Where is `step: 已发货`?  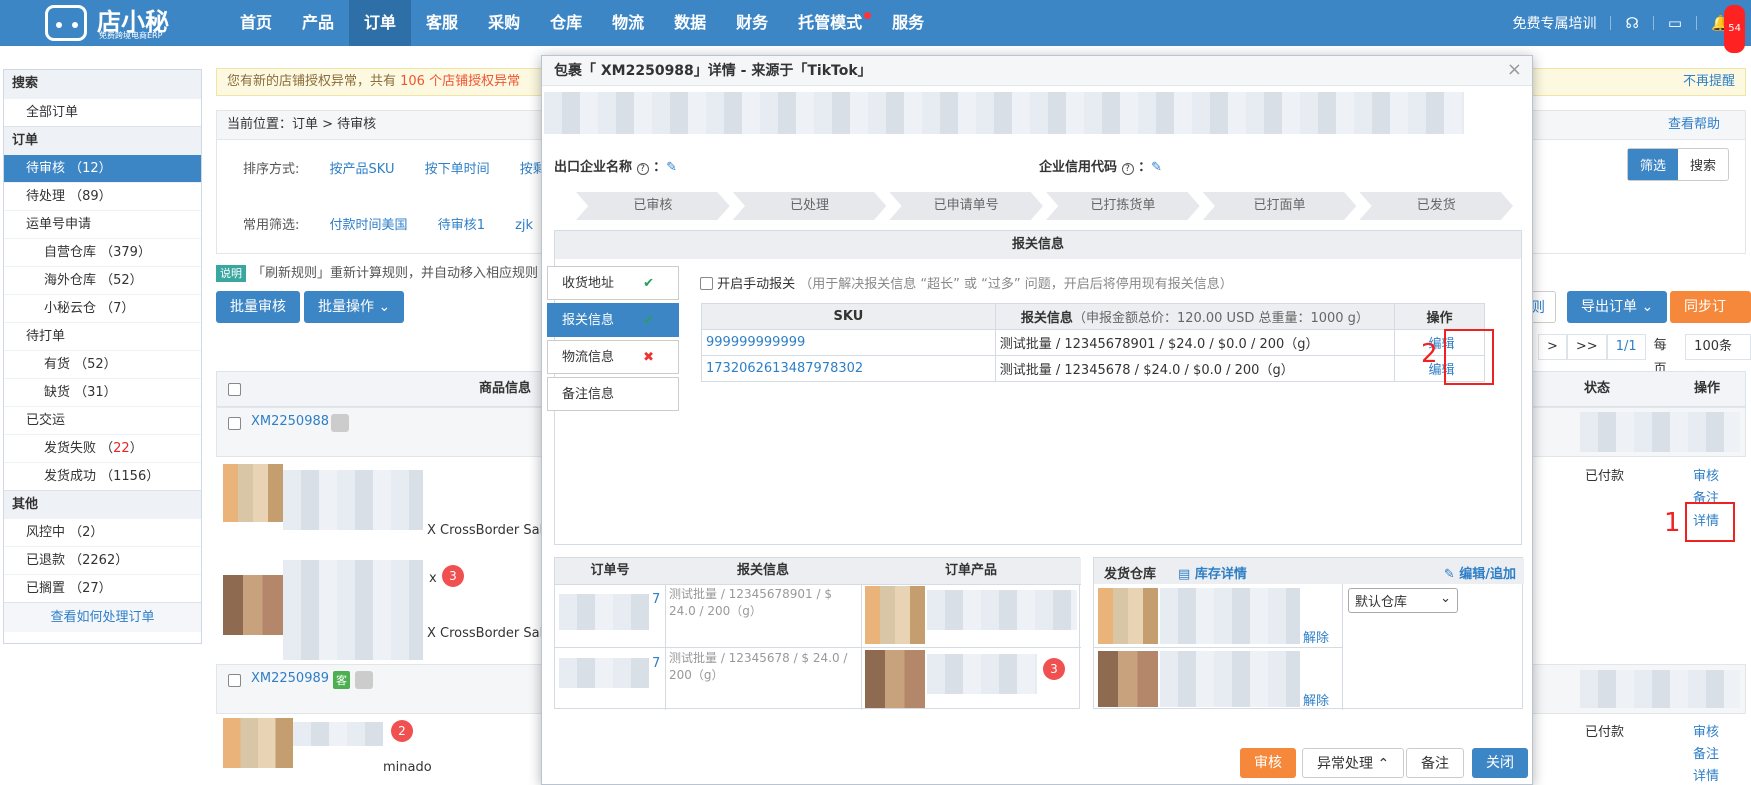
step: 已发货 is located at coordinates (1436, 206).